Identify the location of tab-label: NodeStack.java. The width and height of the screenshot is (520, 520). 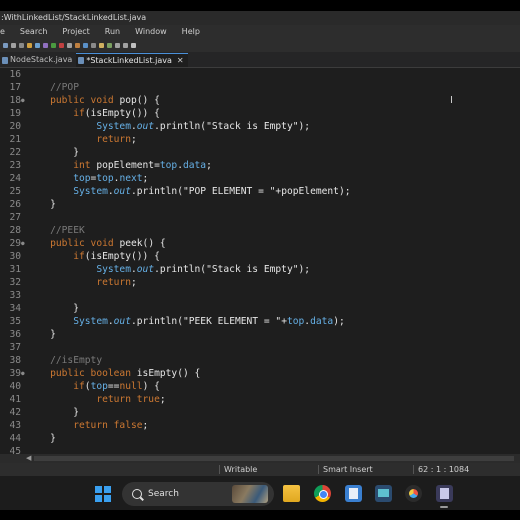
(41, 59).